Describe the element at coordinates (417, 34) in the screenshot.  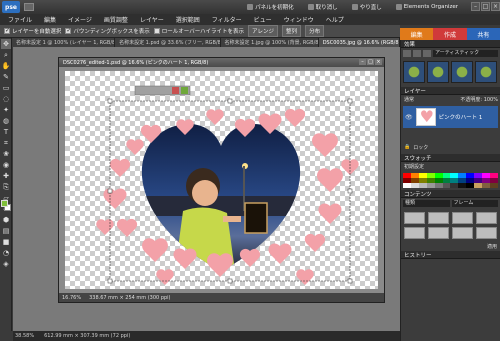
I see `tab-edit: 編集` at that location.